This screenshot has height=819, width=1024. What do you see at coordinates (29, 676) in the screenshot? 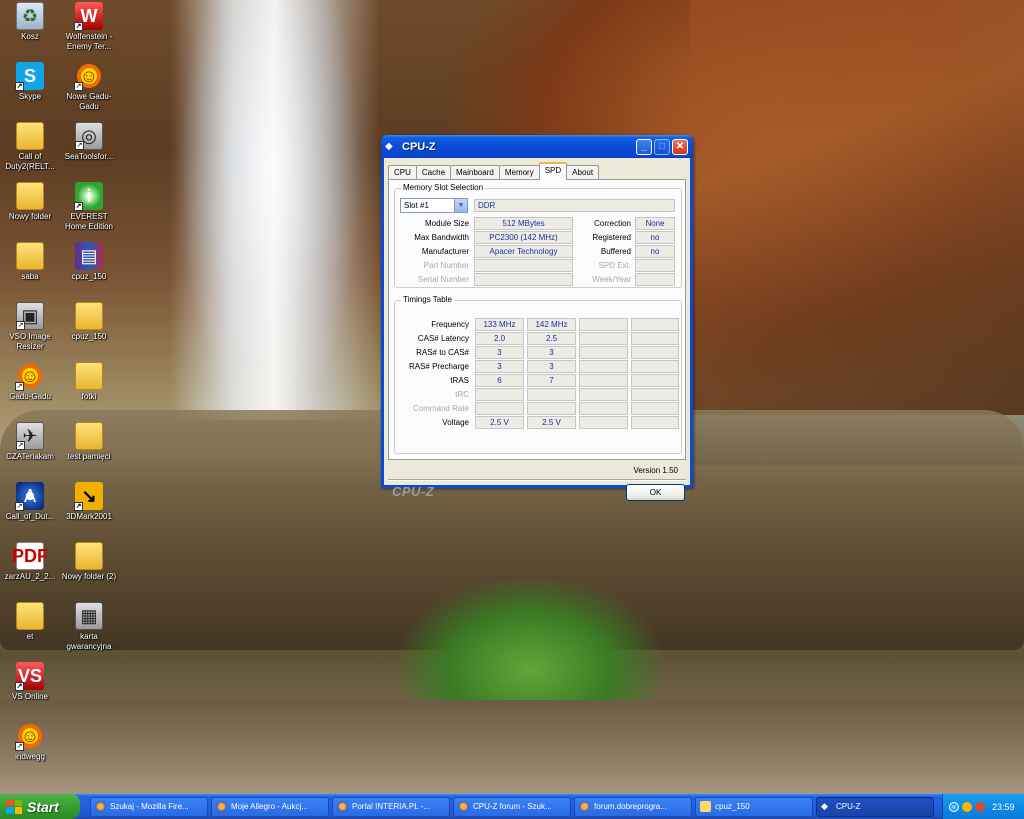
I see `vs-online-icon: VS ↗` at bounding box center [29, 676].